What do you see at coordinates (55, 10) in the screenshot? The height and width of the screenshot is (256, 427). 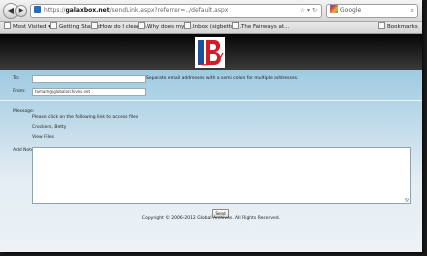 I see `url-prefix: https://` at bounding box center [55, 10].